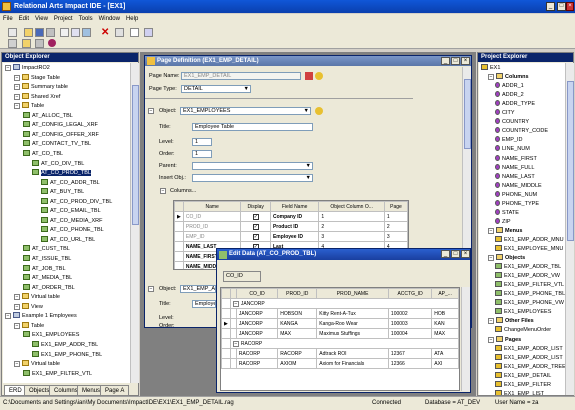 This screenshot has width=575, height=410. Describe the element at coordinates (410, 323) in the screenshot. I see `cell: 100003` at that location.